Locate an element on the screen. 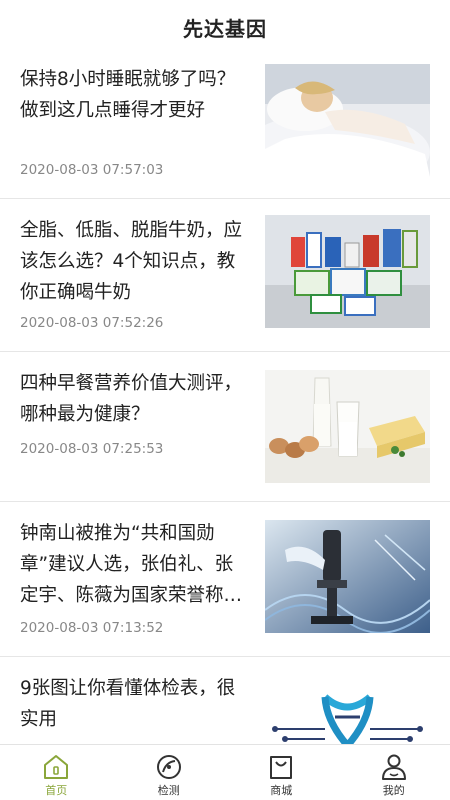 This screenshot has width=450, height=800. bottom-tab-bar: 首页 检测 商城 我的 is located at coordinates (225, 772).